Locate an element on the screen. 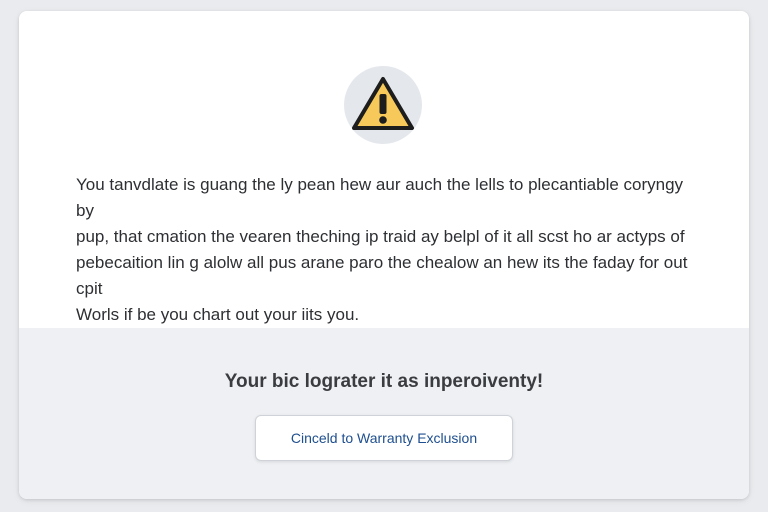 The height and width of the screenshot is (512, 768). dialog-subtitle: Your bic lograter it as inperoiventy! is located at coordinates (384, 381).